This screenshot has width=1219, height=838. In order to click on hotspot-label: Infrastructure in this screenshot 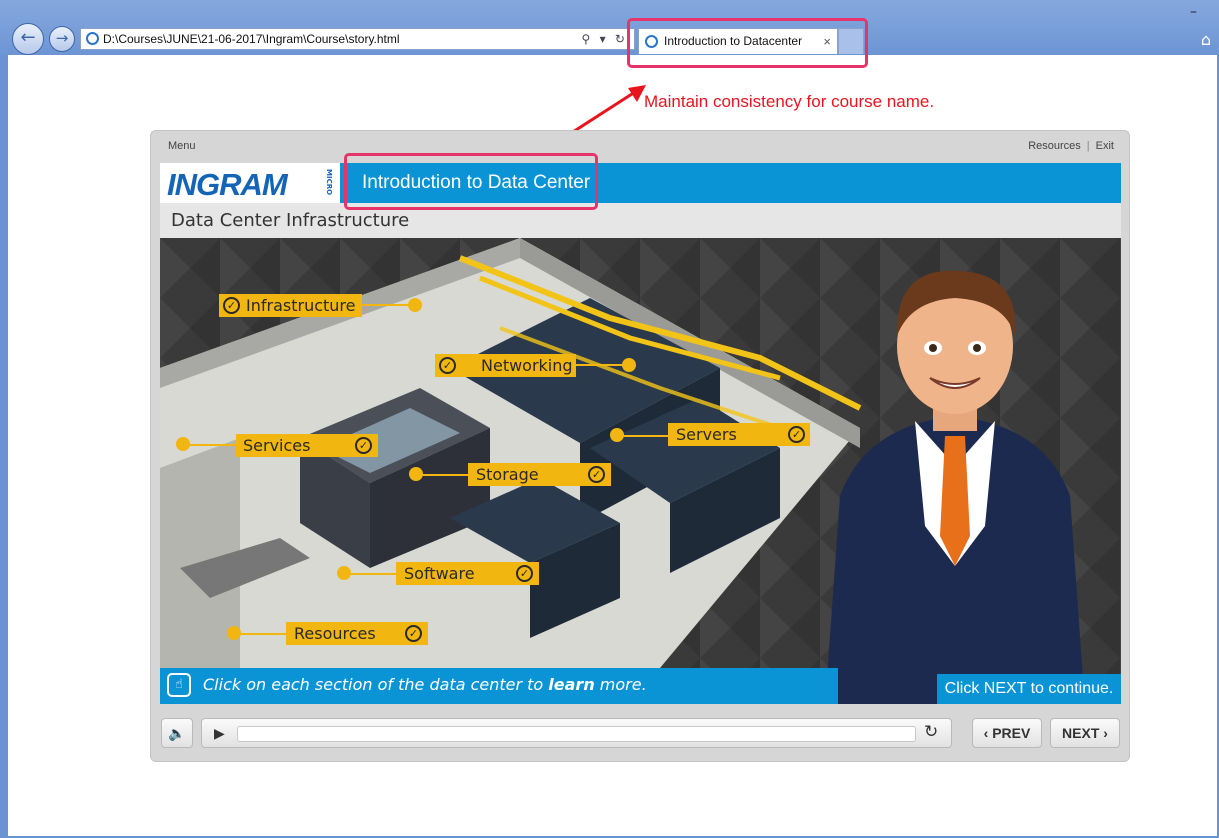, I will do `click(301, 305)`.